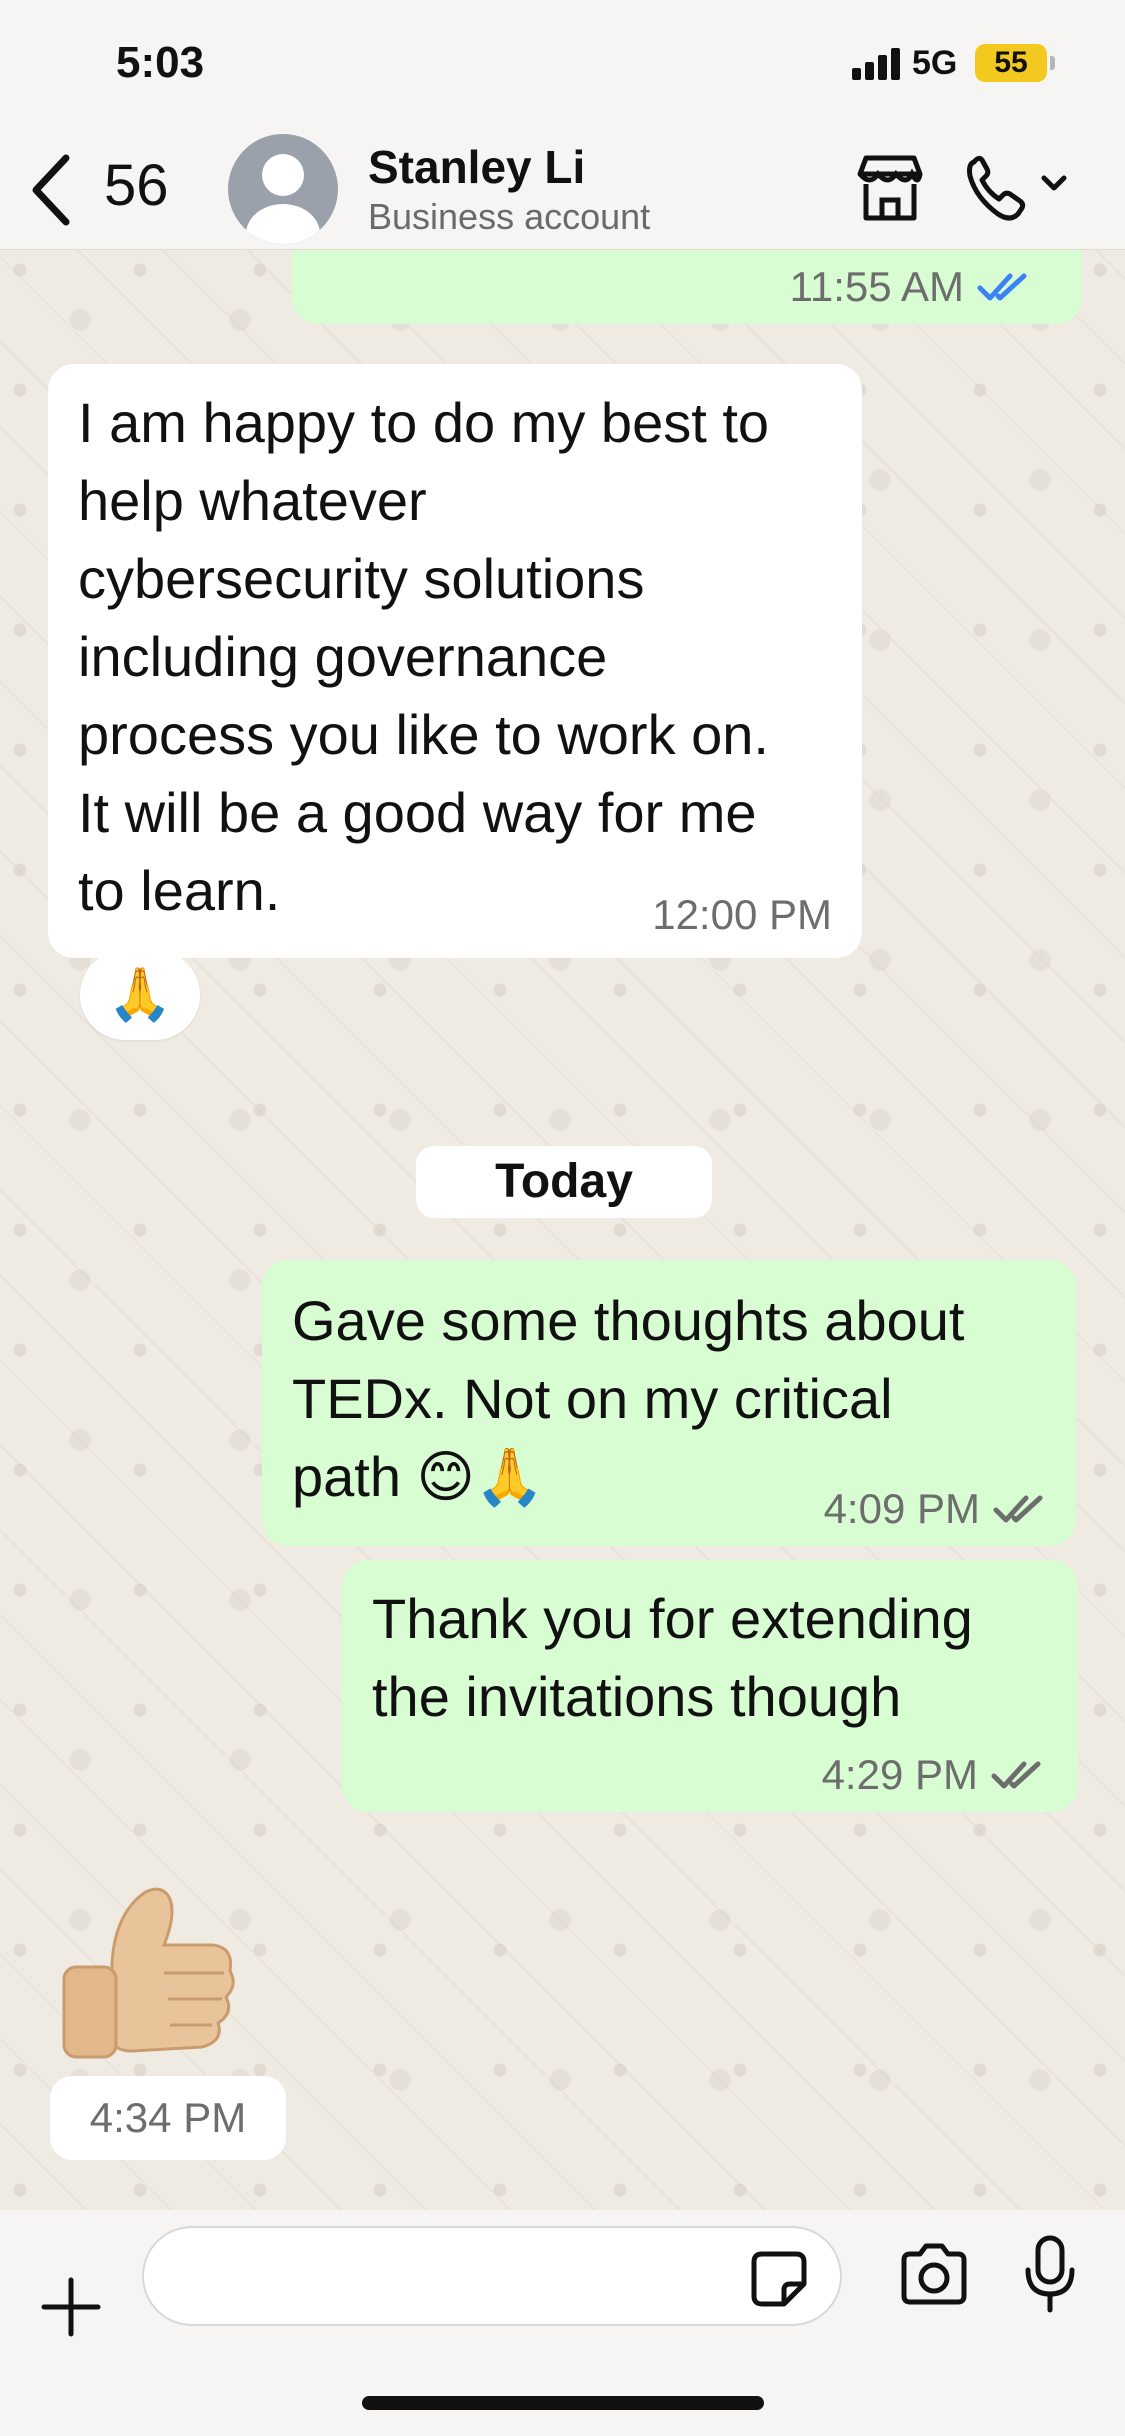 This screenshot has width=1125, height=2436. What do you see at coordinates (1054, 183) in the screenshot?
I see `chevron-down-icon` at bounding box center [1054, 183].